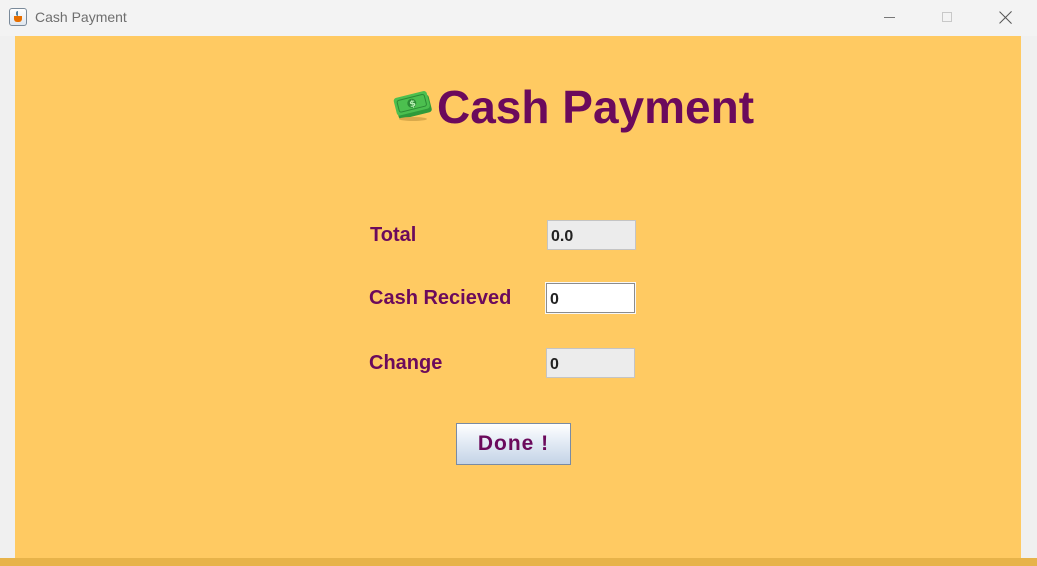  What do you see at coordinates (513, 444) in the screenshot?
I see `done-button: Done !` at bounding box center [513, 444].